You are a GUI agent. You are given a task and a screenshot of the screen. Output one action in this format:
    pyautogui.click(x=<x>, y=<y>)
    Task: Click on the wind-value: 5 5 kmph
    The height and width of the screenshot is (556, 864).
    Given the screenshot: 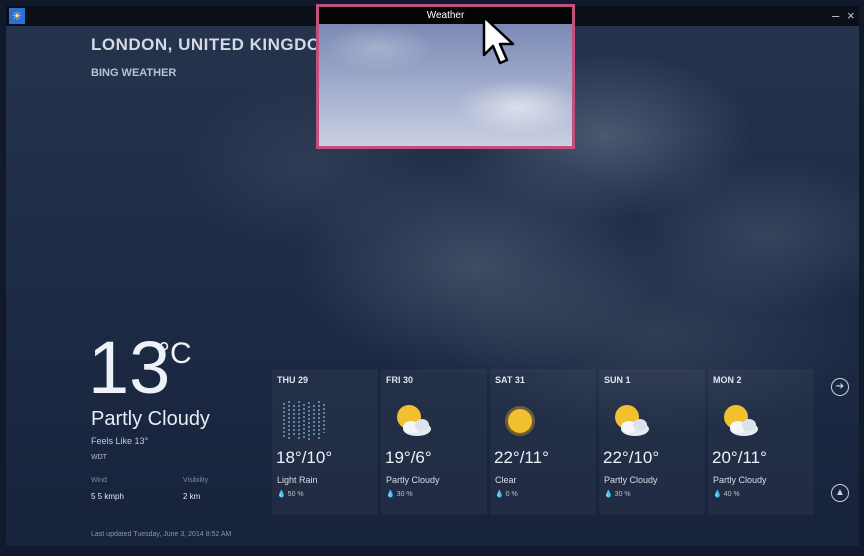 What is the action you would take?
    pyautogui.click(x=107, y=496)
    